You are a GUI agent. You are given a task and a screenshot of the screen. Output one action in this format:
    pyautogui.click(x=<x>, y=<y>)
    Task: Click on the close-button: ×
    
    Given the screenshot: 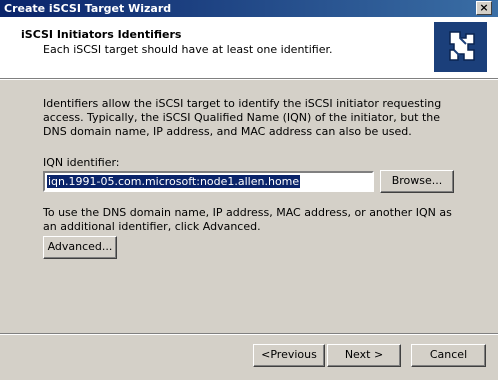 What is the action you would take?
    pyautogui.click(x=484, y=8)
    